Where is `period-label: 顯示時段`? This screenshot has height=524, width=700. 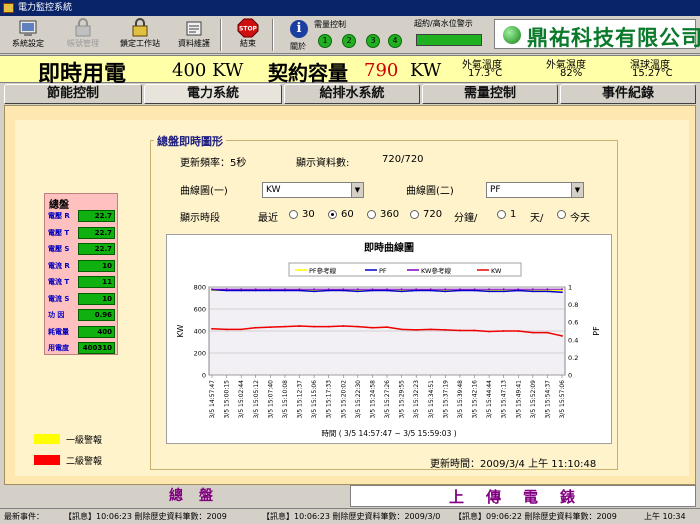
period-label: 顯示時段 is located at coordinates (200, 218).